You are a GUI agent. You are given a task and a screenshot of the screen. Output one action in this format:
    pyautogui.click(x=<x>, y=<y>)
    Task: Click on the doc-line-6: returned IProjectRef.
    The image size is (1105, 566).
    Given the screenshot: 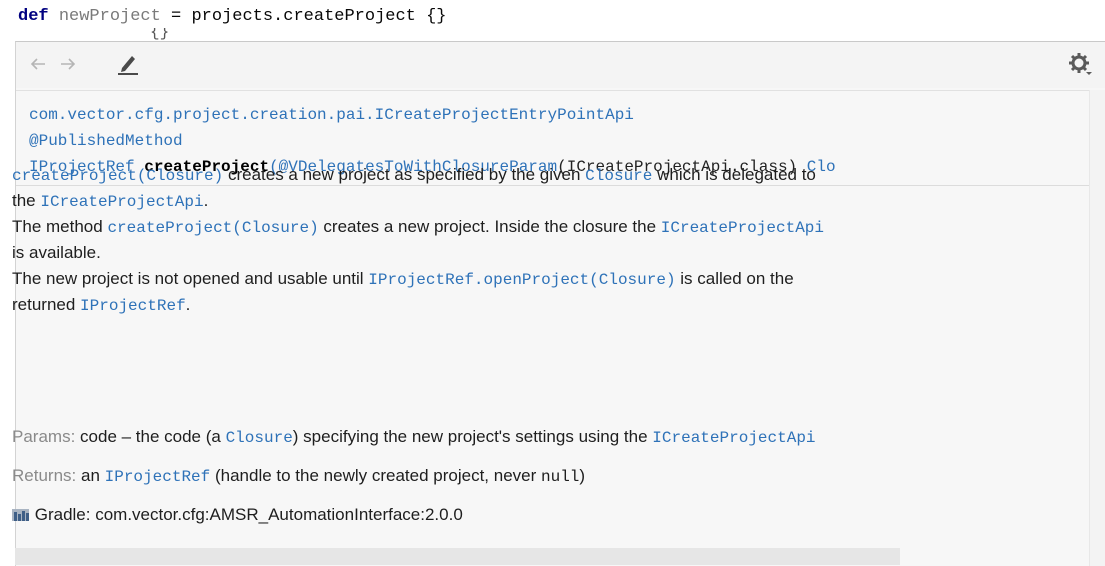 What is the action you would take?
    pyautogui.click(x=101, y=305)
    